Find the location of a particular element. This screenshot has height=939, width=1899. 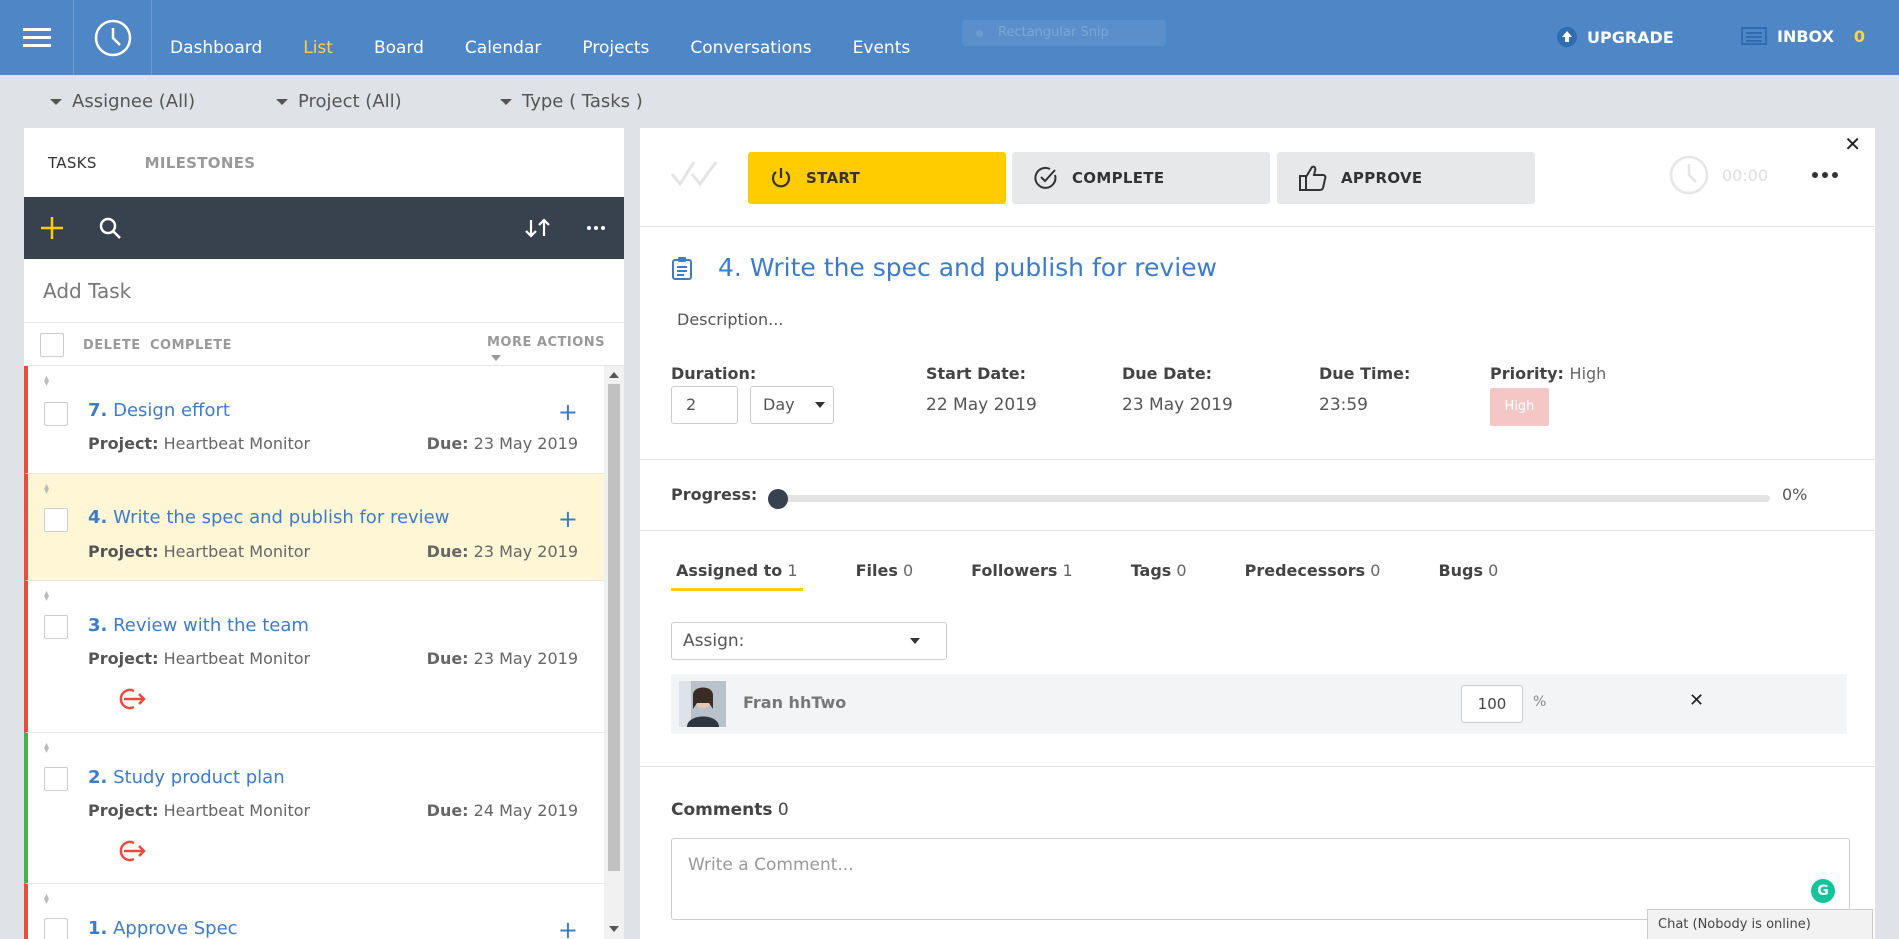

avatar is located at coordinates (702, 704).